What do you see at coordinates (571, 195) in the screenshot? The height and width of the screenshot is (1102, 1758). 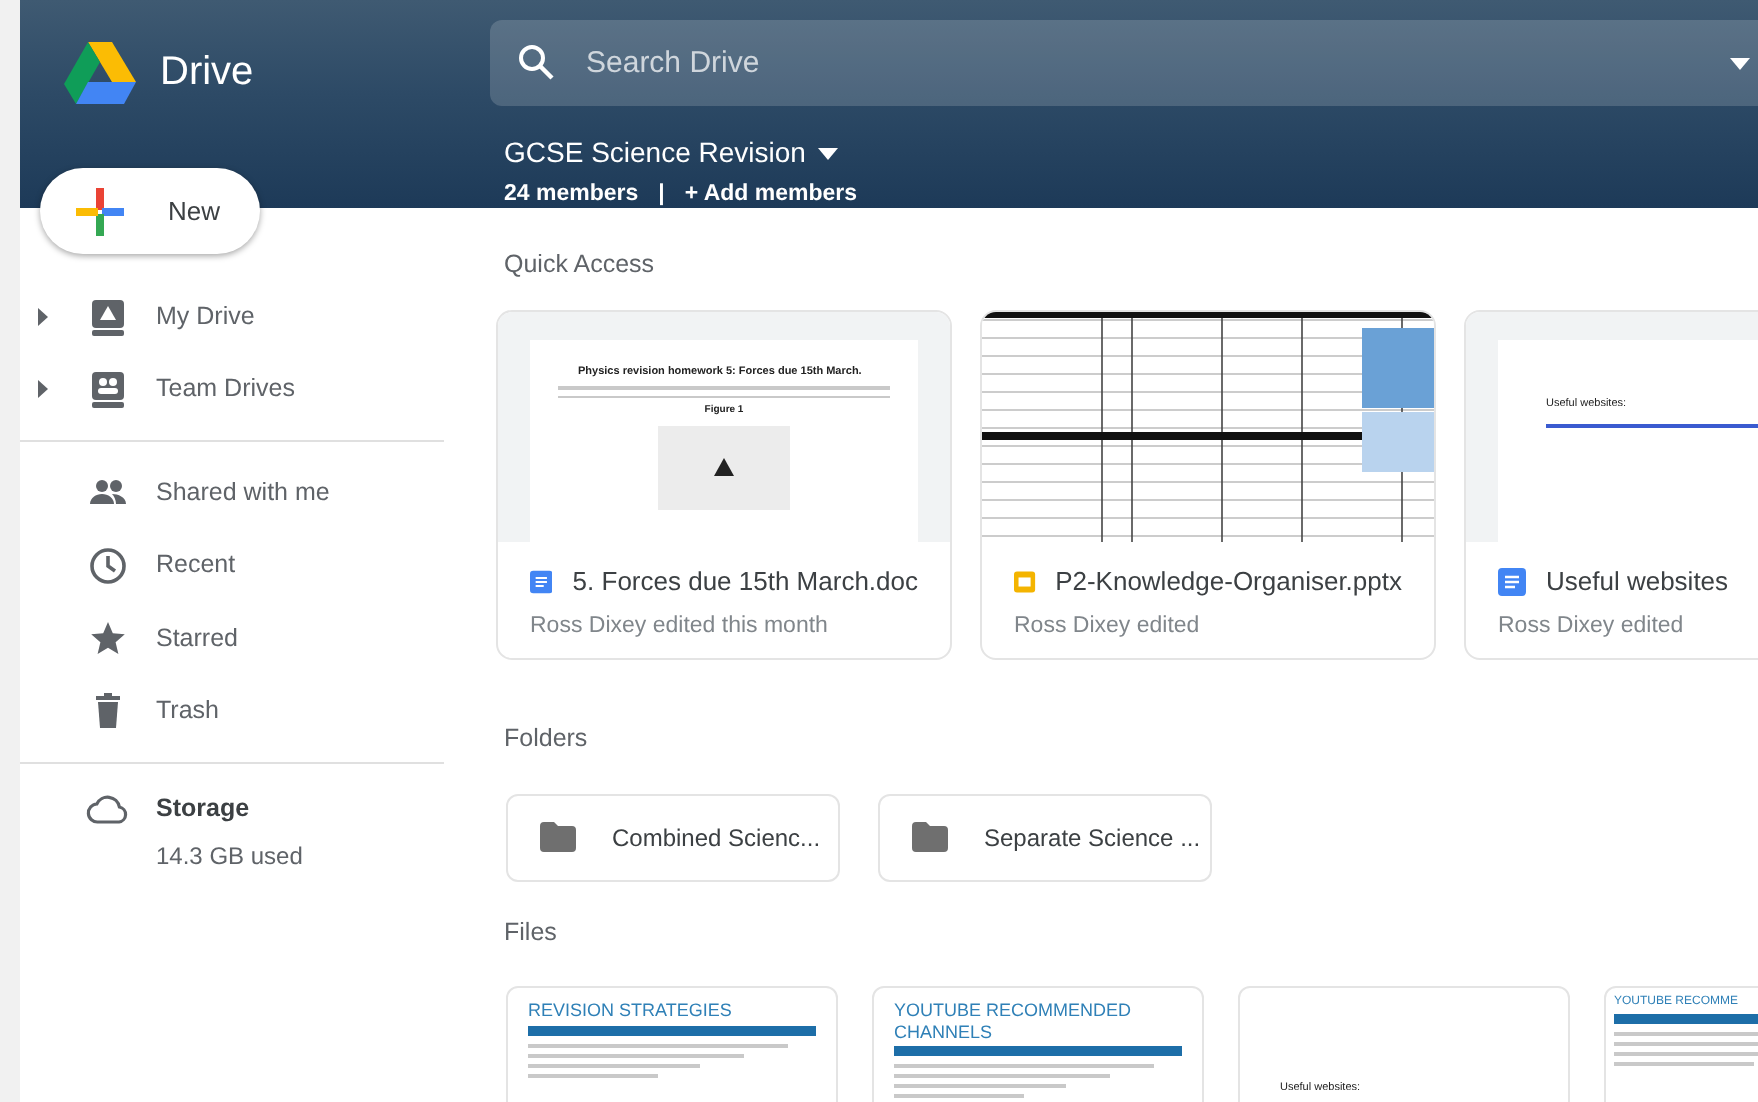 I see `member-count: 24 members` at bounding box center [571, 195].